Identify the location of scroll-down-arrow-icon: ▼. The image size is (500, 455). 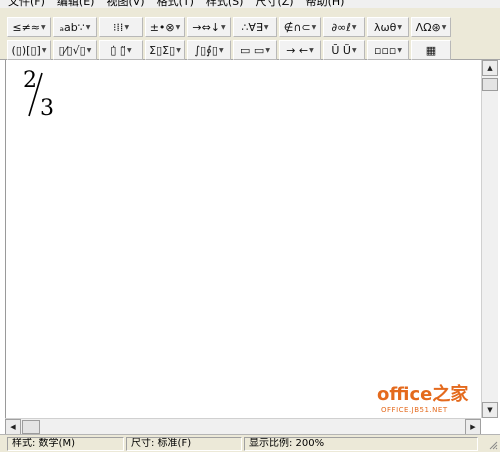
(490, 410).